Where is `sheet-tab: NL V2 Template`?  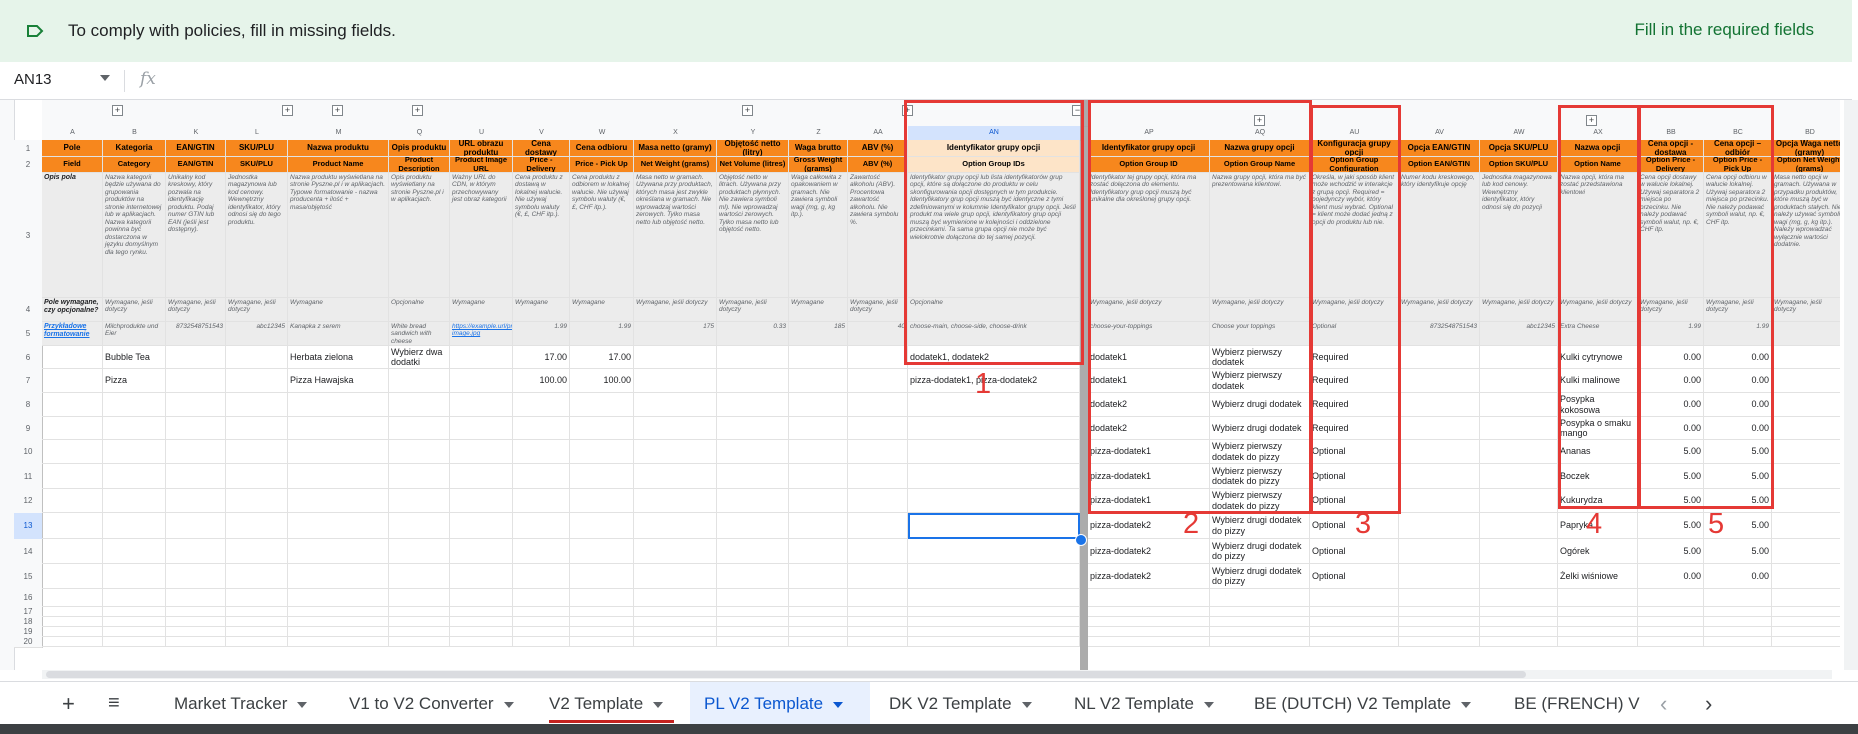 sheet-tab: NL V2 Template is located at coordinates (1147, 703).